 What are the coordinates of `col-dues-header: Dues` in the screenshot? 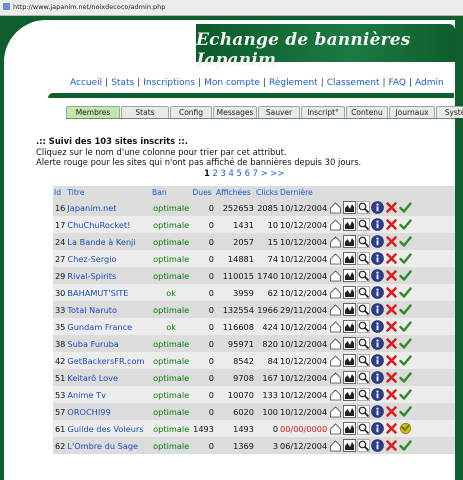 It's located at (203, 192).